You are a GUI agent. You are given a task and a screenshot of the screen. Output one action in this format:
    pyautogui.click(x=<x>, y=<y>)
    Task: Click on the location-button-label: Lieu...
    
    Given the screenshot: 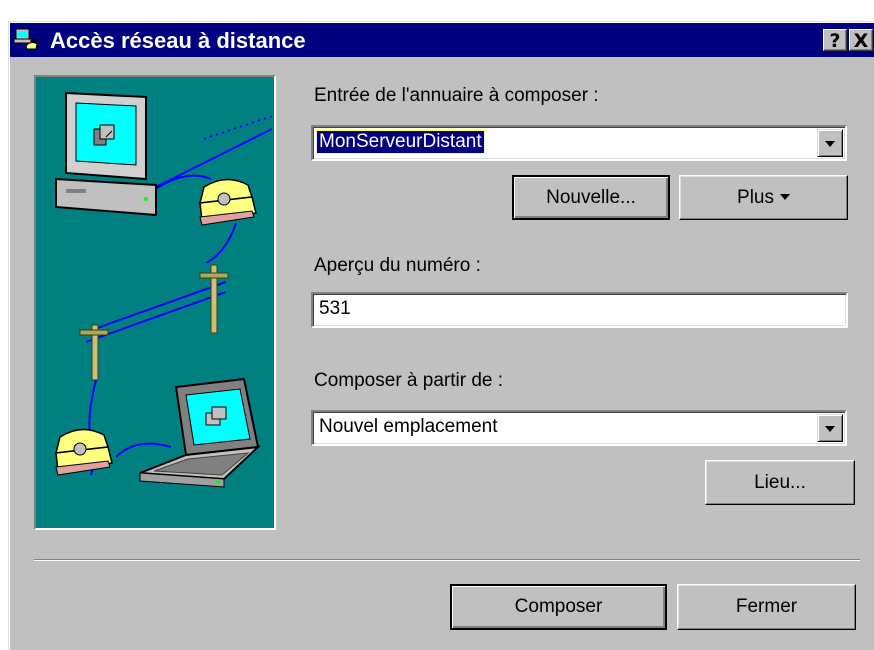 What is the action you would take?
    pyautogui.click(x=780, y=482)
    